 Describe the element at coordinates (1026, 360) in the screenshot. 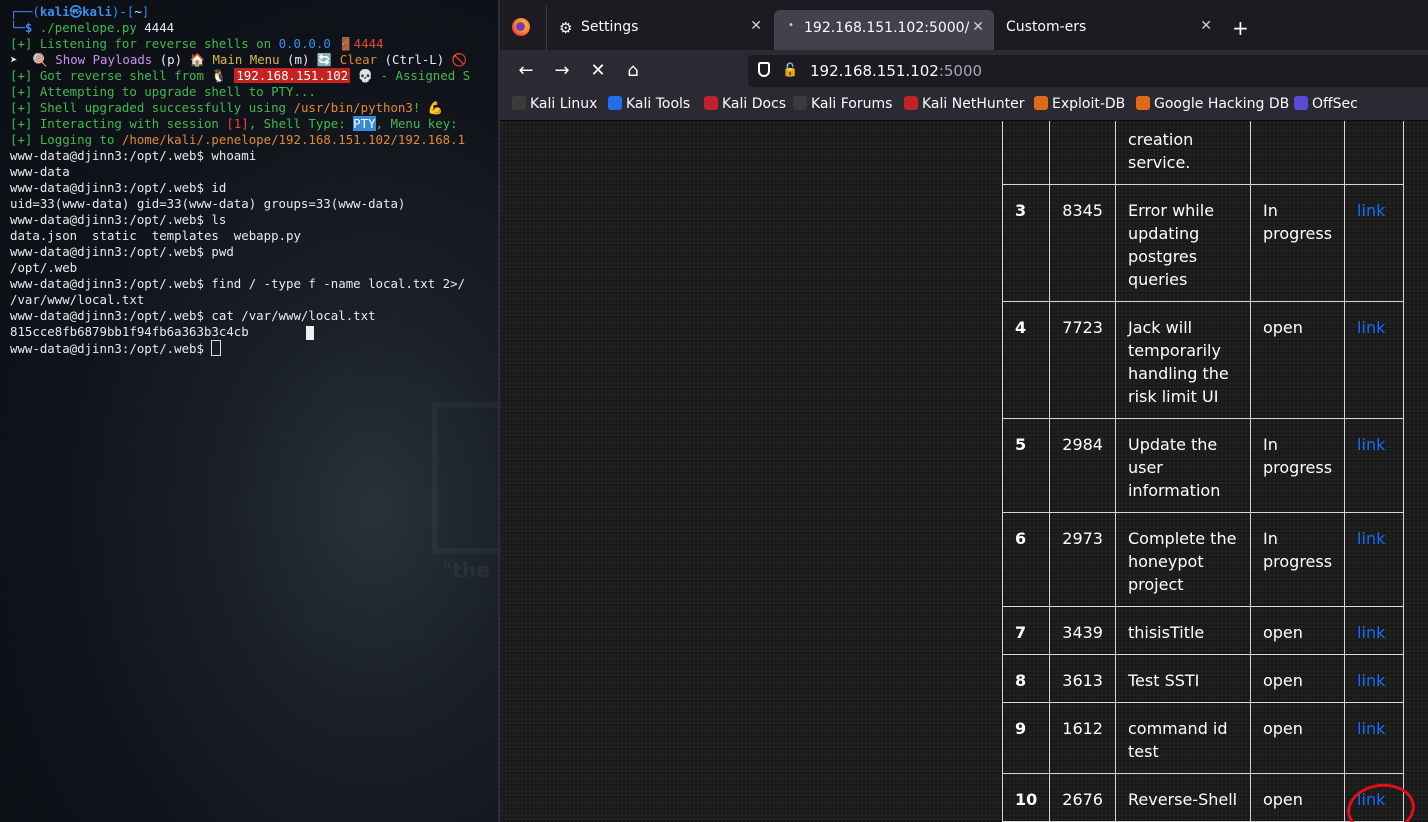

I see `cell-no: 4` at that location.